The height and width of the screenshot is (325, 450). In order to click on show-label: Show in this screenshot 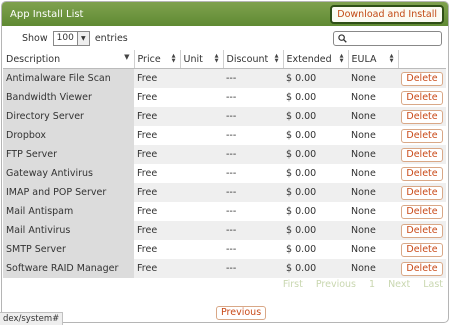, I will do `click(35, 38)`.